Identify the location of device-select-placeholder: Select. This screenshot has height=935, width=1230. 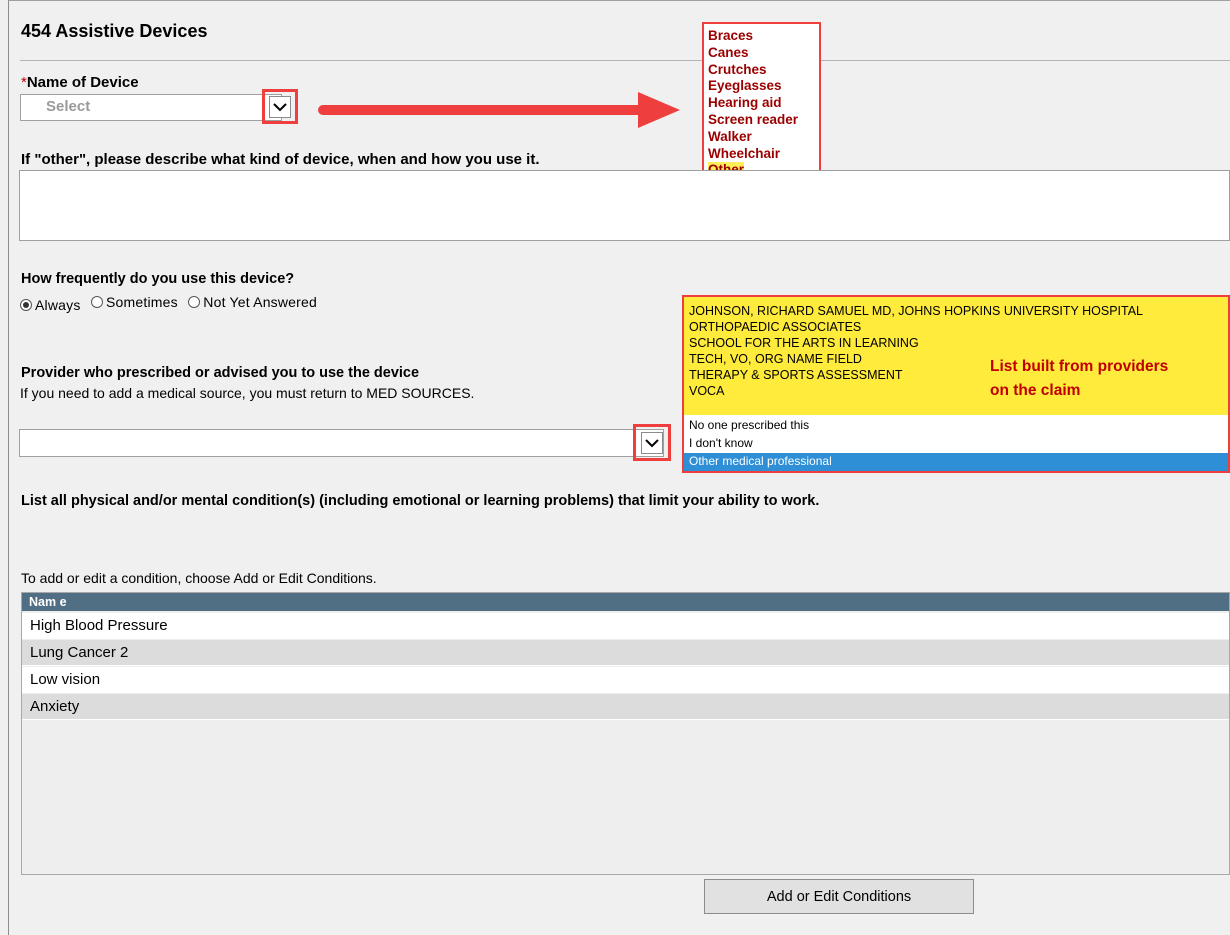
(68, 106).